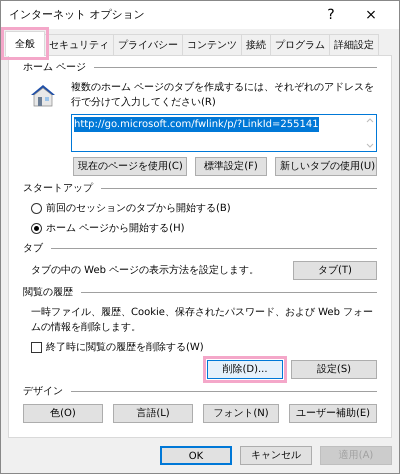 This screenshot has width=400, height=474. What do you see at coordinates (43, 95) in the screenshot?
I see `house-icon` at bounding box center [43, 95].